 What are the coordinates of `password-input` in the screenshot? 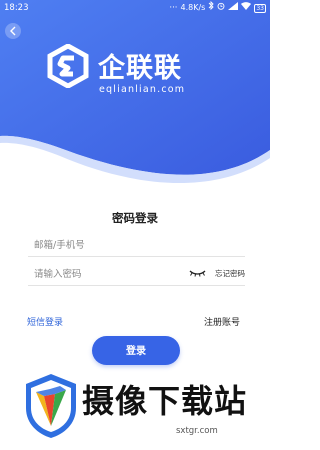 It's located at (104, 274).